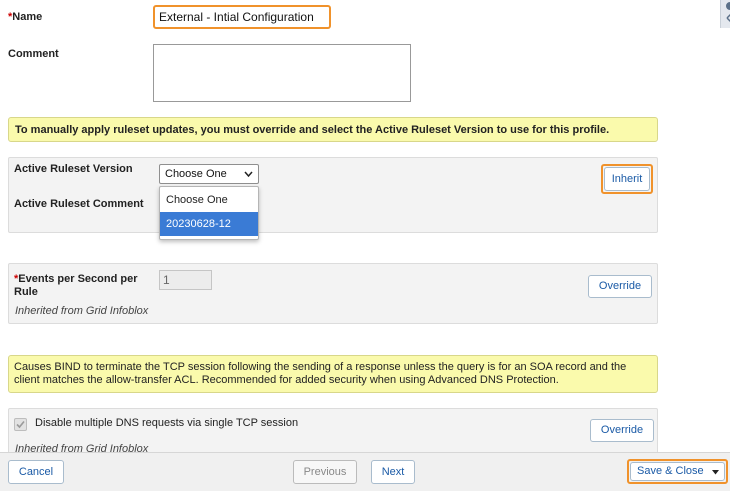  What do you see at coordinates (209, 200) in the screenshot?
I see `ruleset-option-choose-one: Choose One` at bounding box center [209, 200].